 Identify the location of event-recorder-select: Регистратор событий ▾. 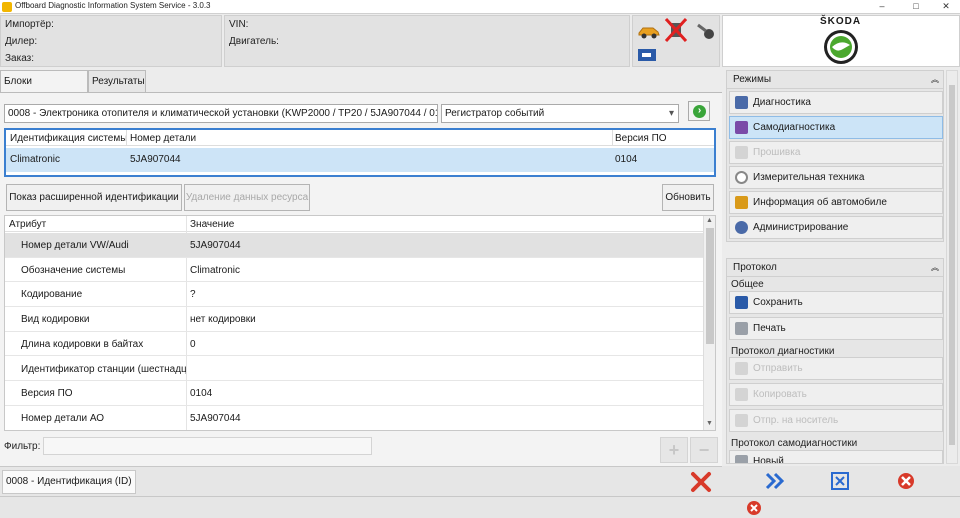
(560, 113).